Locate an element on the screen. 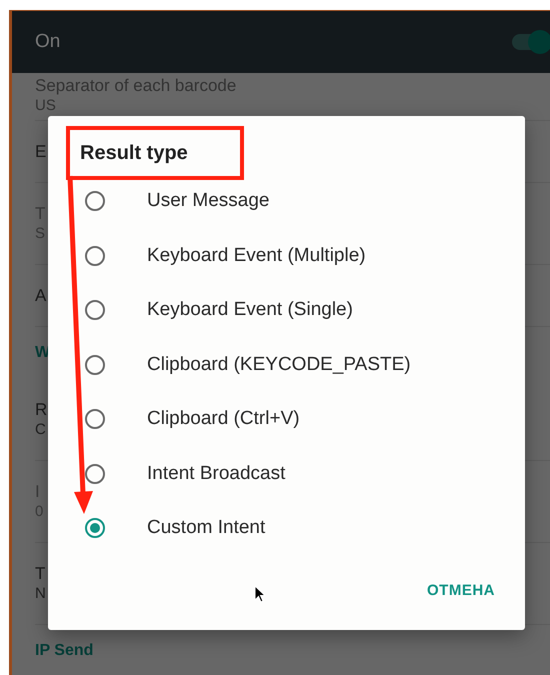 This screenshot has height=675, width=550. option-label: Custom Intent is located at coordinates (206, 528).